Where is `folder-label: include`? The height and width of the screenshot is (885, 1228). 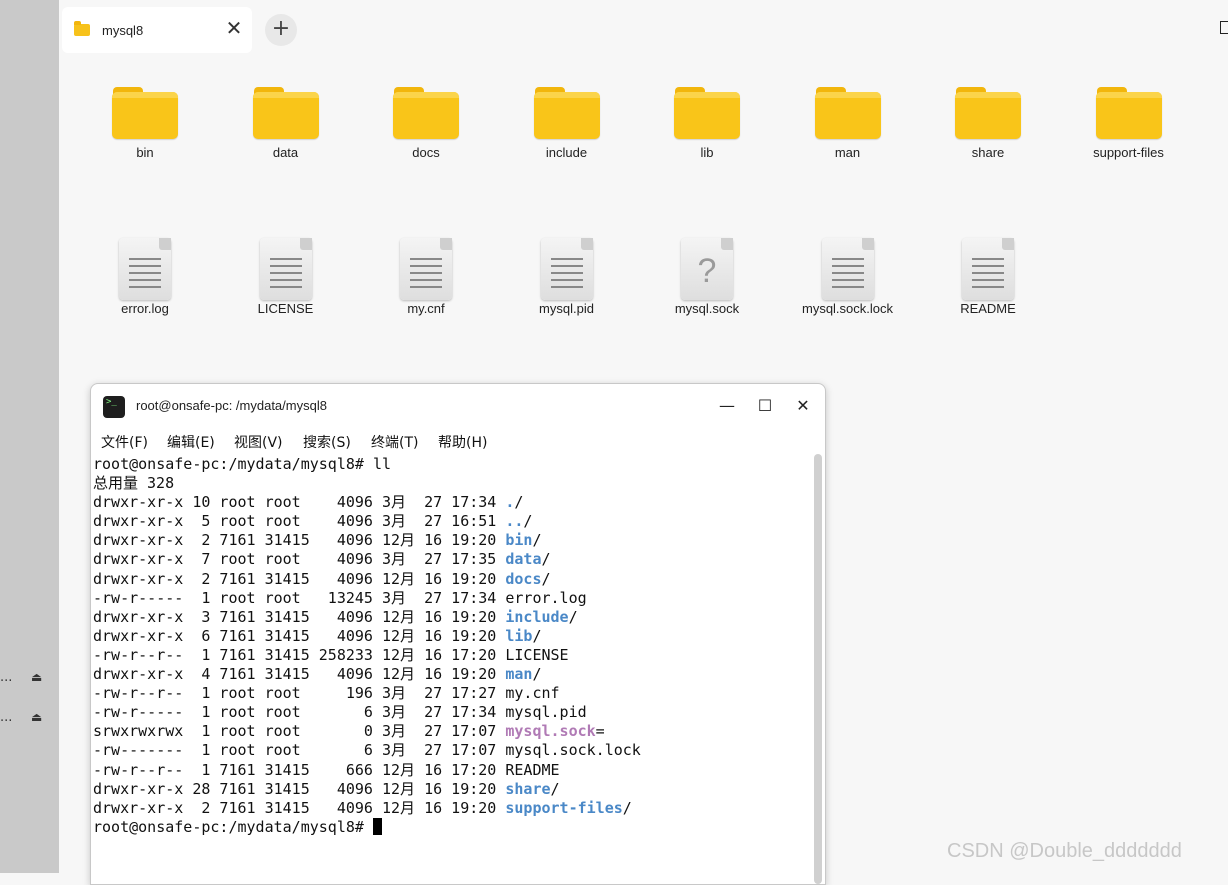 folder-label: include is located at coordinates (566, 152).